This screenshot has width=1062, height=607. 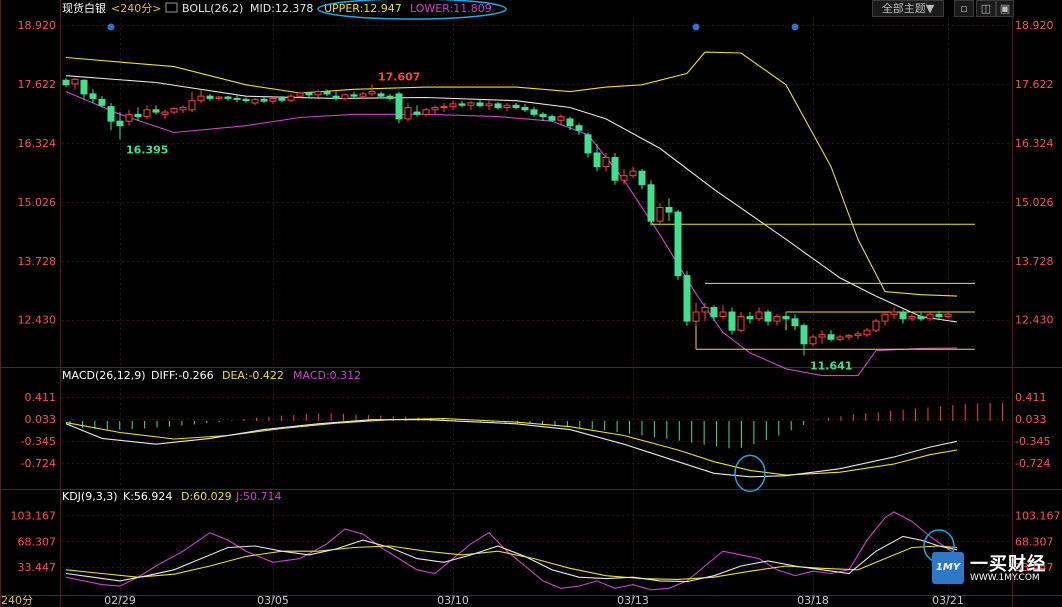 I want to click on y-tick-label-left: 68.307, so click(x=37, y=541).